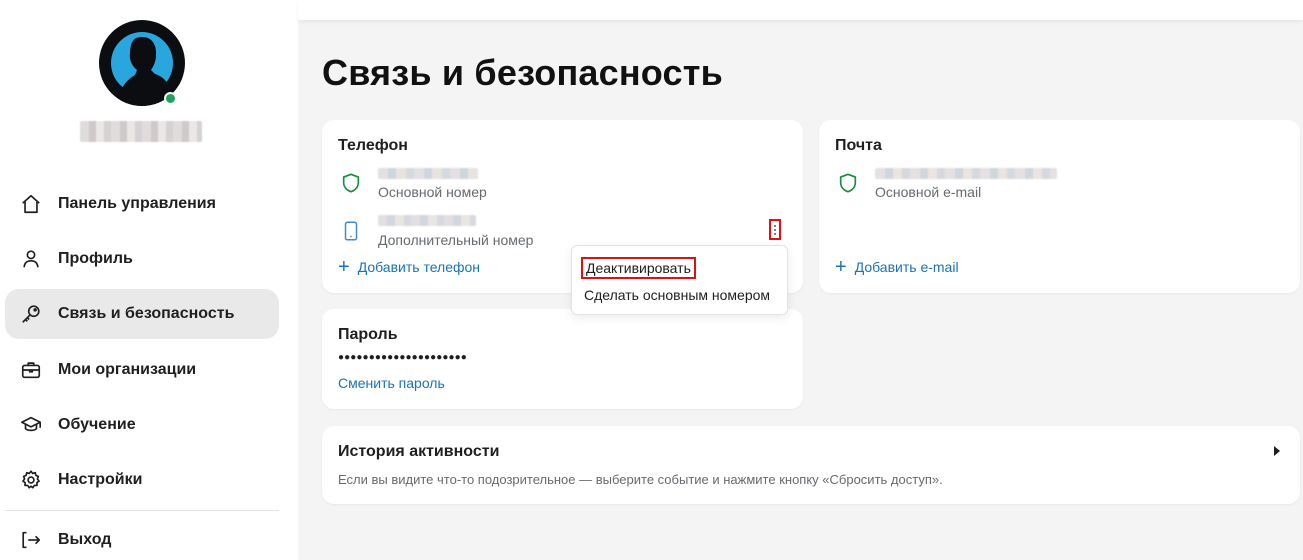 This screenshot has width=1303, height=560. I want to click on password-masked-value: ●●●●●●●●●●●●●●●●●●●●●, so click(402, 357).